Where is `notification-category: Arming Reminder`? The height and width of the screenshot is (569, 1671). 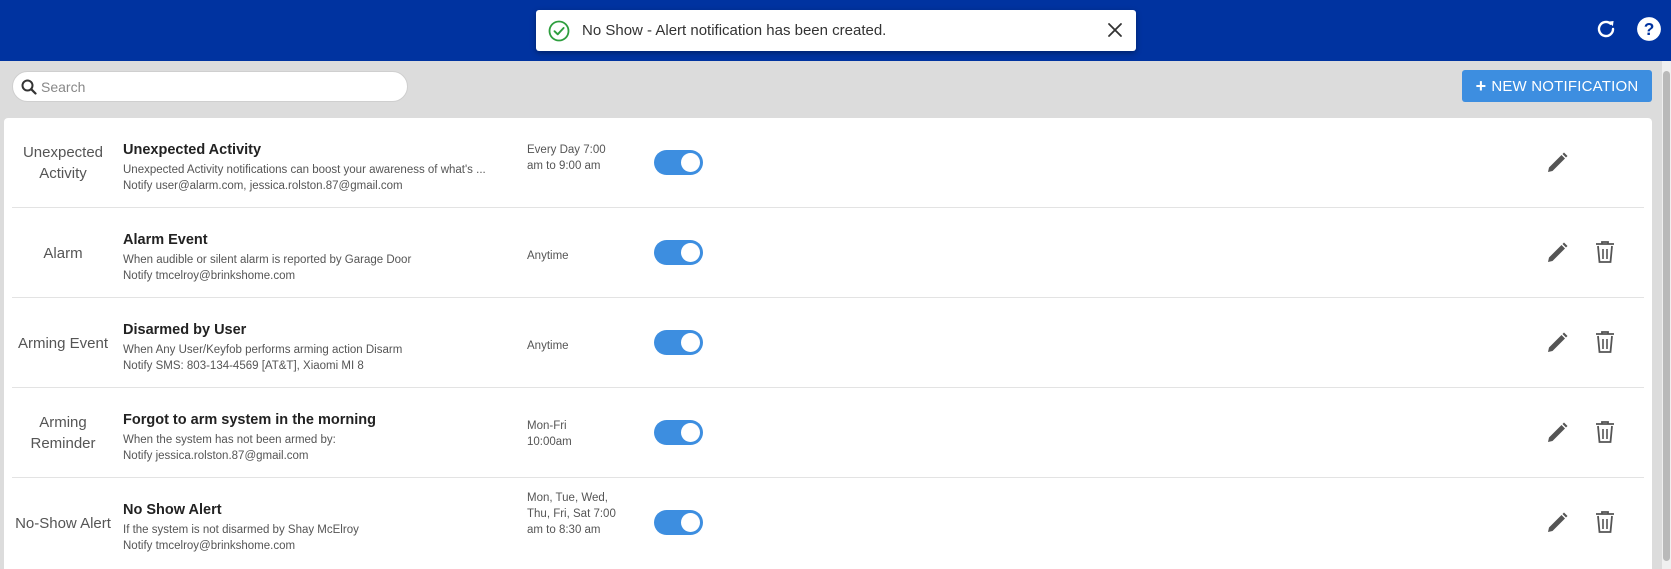 notification-category: Arming Reminder is located at coordinates (63, 433).